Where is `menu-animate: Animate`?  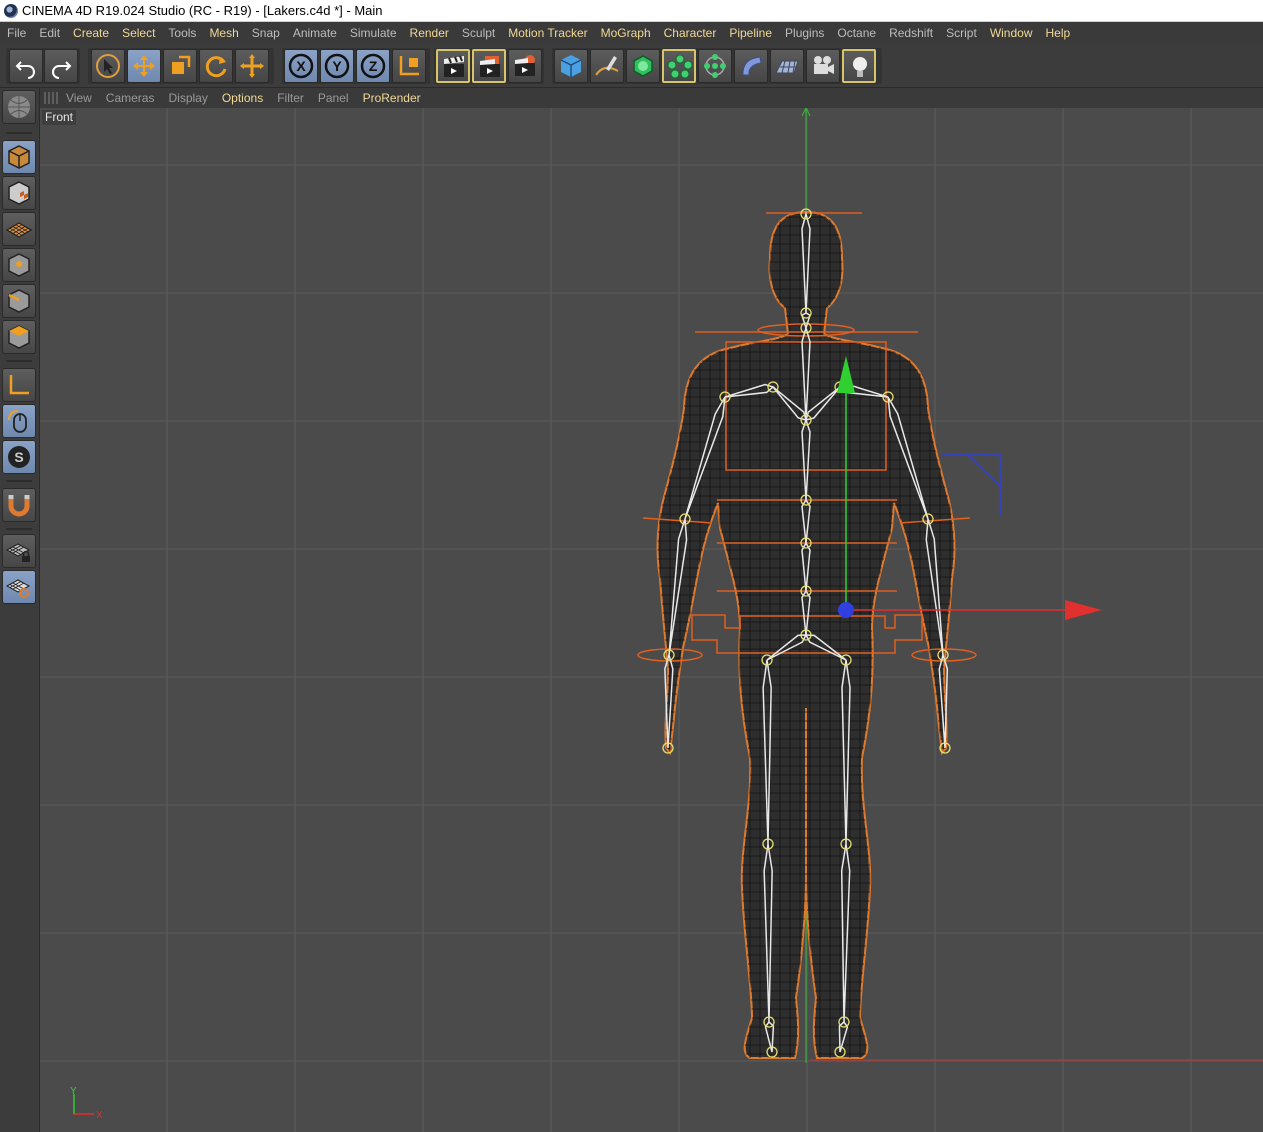 menu-animate: Animate is located at coordinates (314, 33).